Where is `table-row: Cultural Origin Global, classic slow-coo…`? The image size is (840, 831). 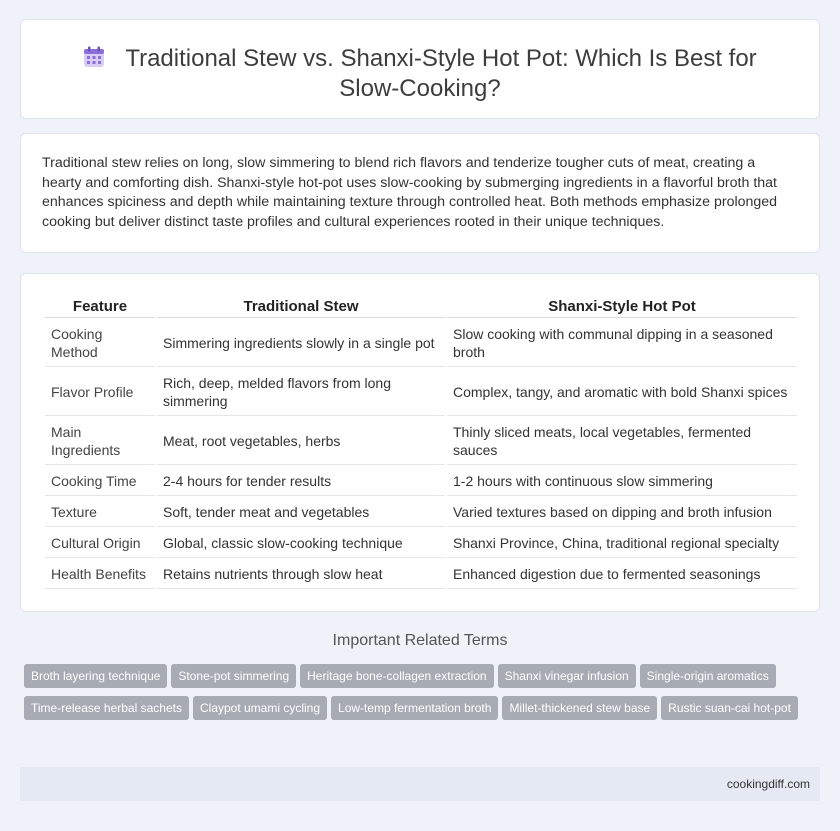 table-row: Cultural Origin Global, classic slow-coo… is located at coordinates (421, 543).